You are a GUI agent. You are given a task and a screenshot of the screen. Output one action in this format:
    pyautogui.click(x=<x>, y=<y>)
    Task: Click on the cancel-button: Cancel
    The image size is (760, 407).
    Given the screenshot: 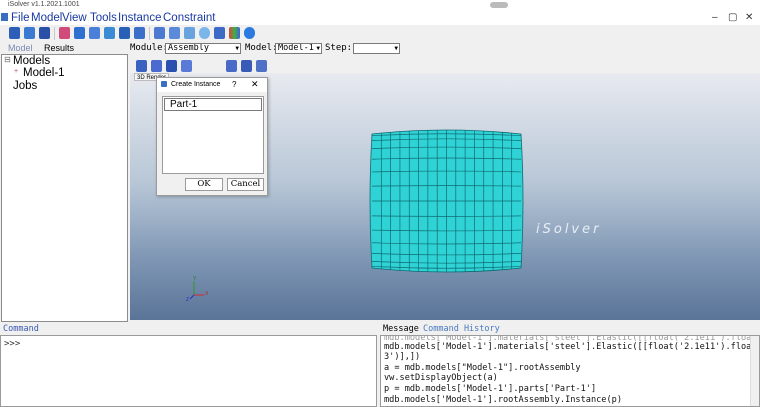 What is the action you would take?
    pyautogui.click(x=245, y=184)
    